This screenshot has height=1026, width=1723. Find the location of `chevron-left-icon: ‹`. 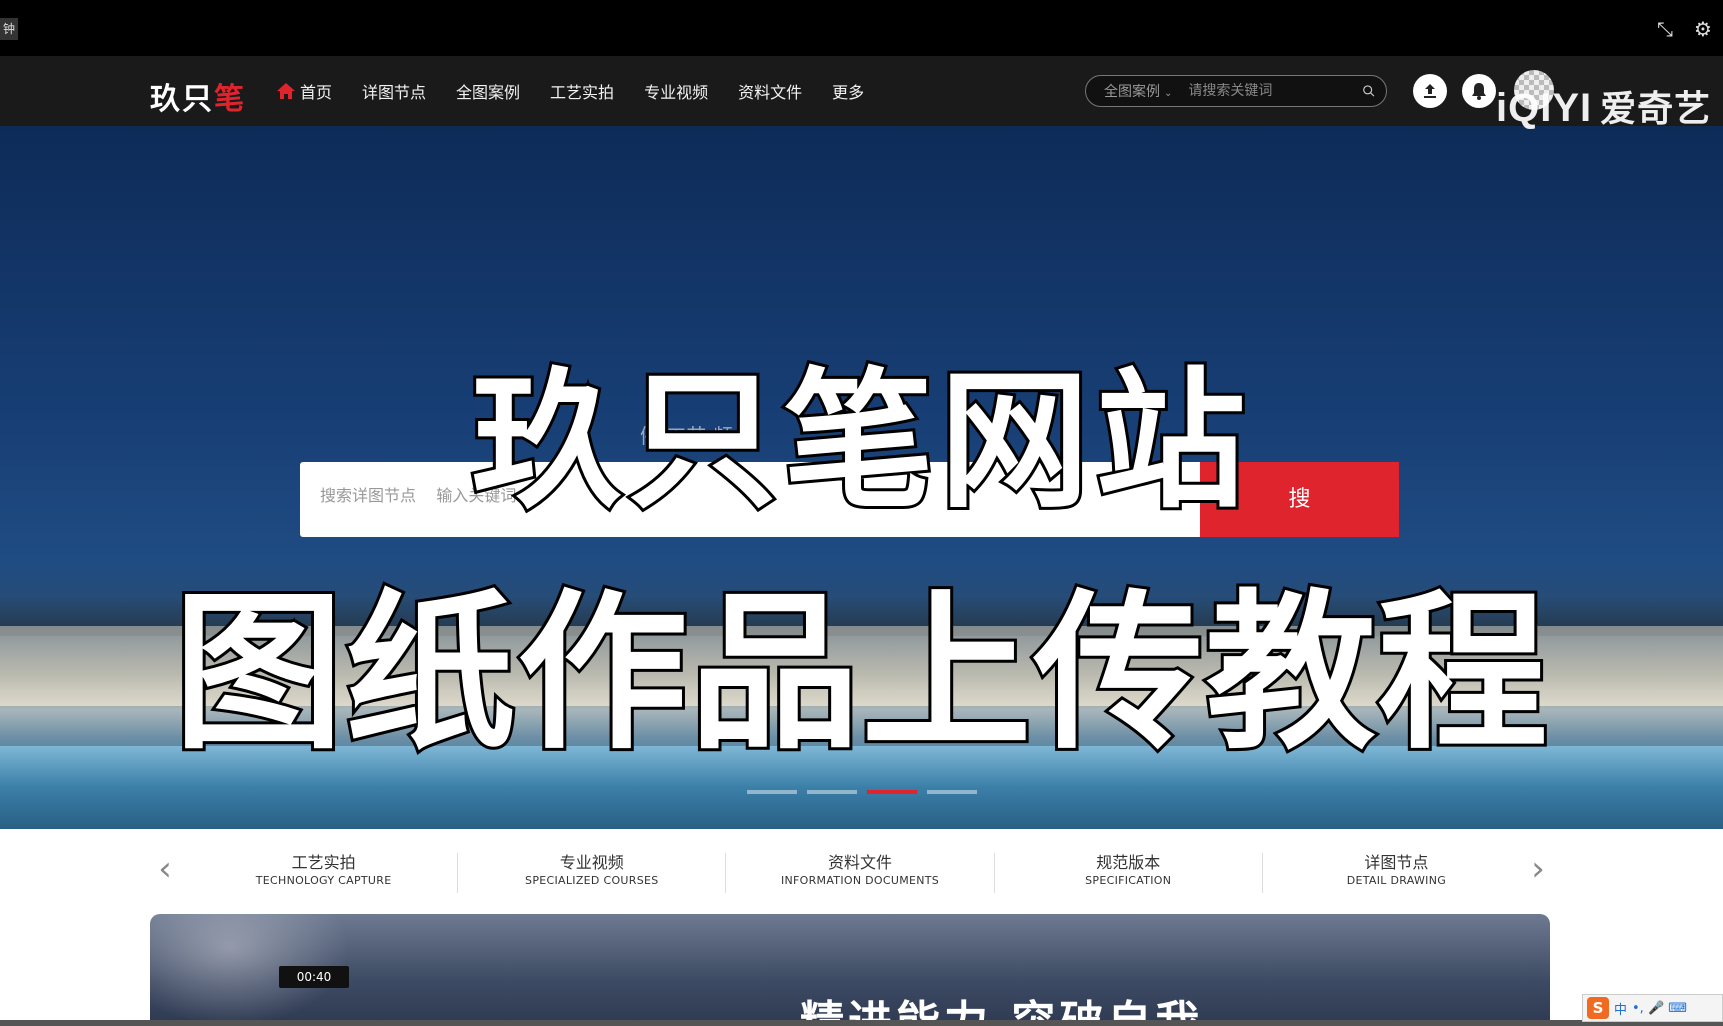

chevron-left-icon: ‹ is located at coordinates (165, 869).